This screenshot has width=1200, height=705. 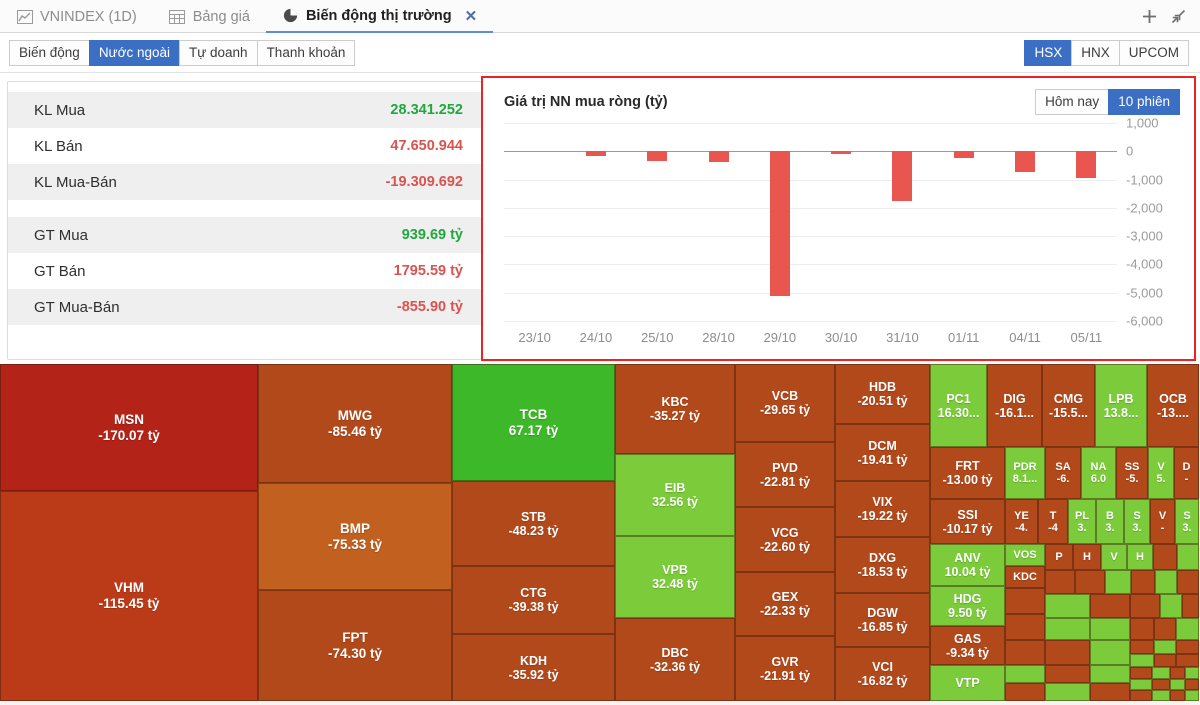 I want to click on treemap-tile-tcb: TCB 67.17 tỷ, so click(x=533, y=422).